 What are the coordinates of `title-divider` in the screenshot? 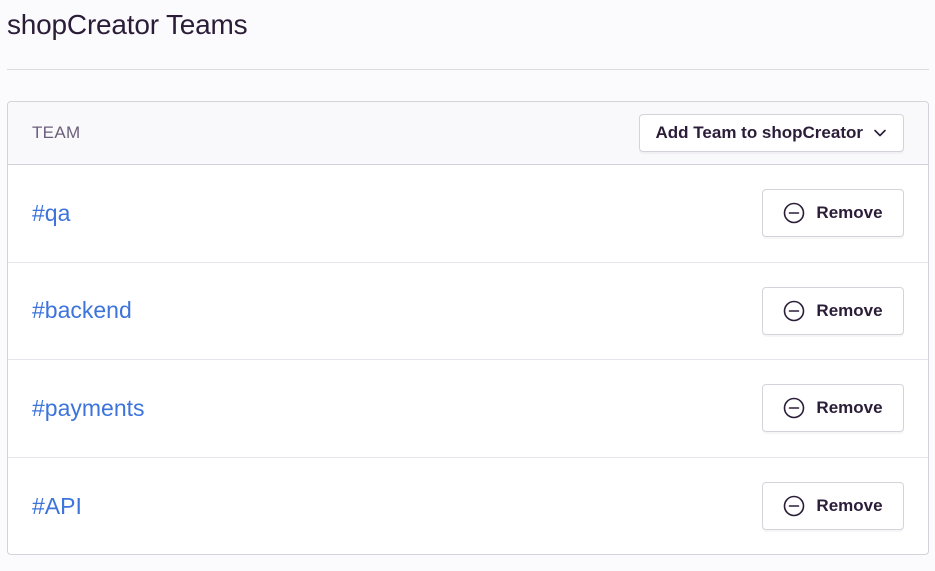 It's located at (468, 69).